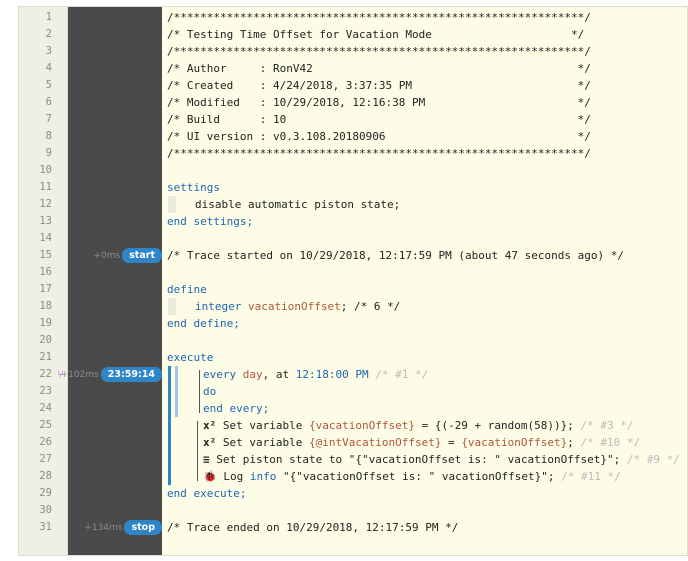 The height and width of the screenshot is (561, 688). What do you see at coordinates (233, 476) in the screenshot?
I see `code-token: Log` at bounding box center [233, 476].